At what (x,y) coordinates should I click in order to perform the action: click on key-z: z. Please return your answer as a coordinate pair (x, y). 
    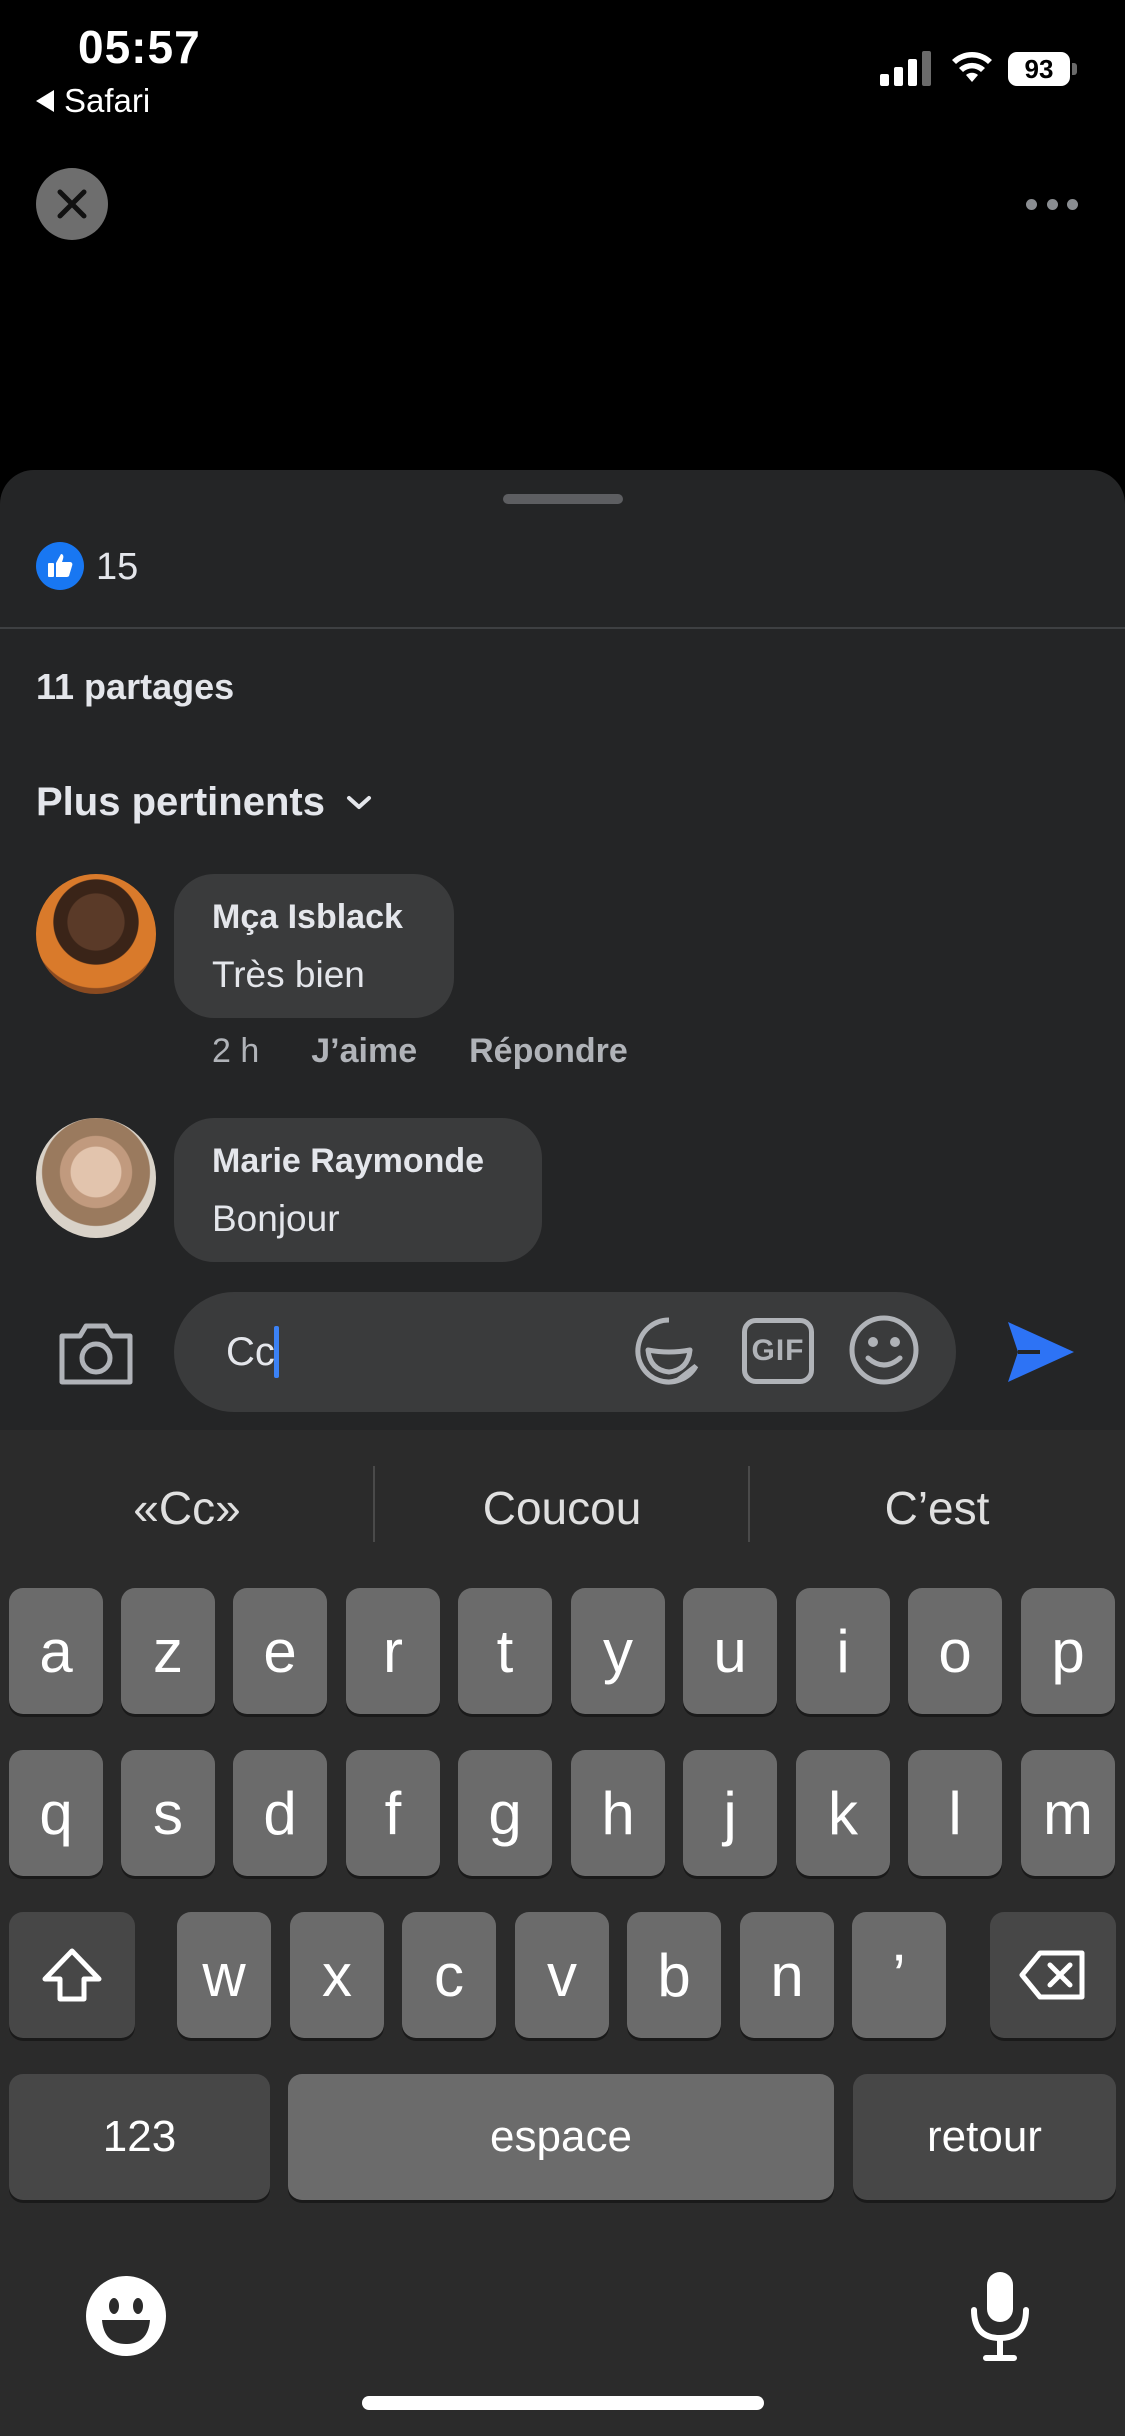
    Looking at the image, I should click on (168, 1651).